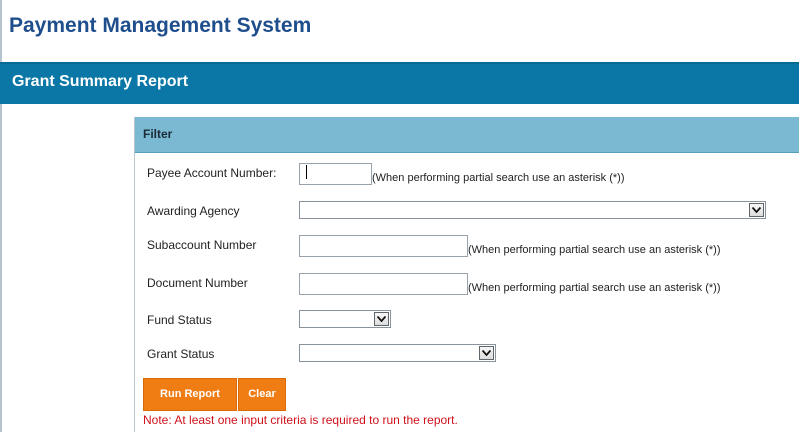 This screenshot has width=799, height=432. What do you see at coordinates (181, 354) in the screenshot?
I see `grant-status-label: Grant Status` at bounding box center [181, 354].